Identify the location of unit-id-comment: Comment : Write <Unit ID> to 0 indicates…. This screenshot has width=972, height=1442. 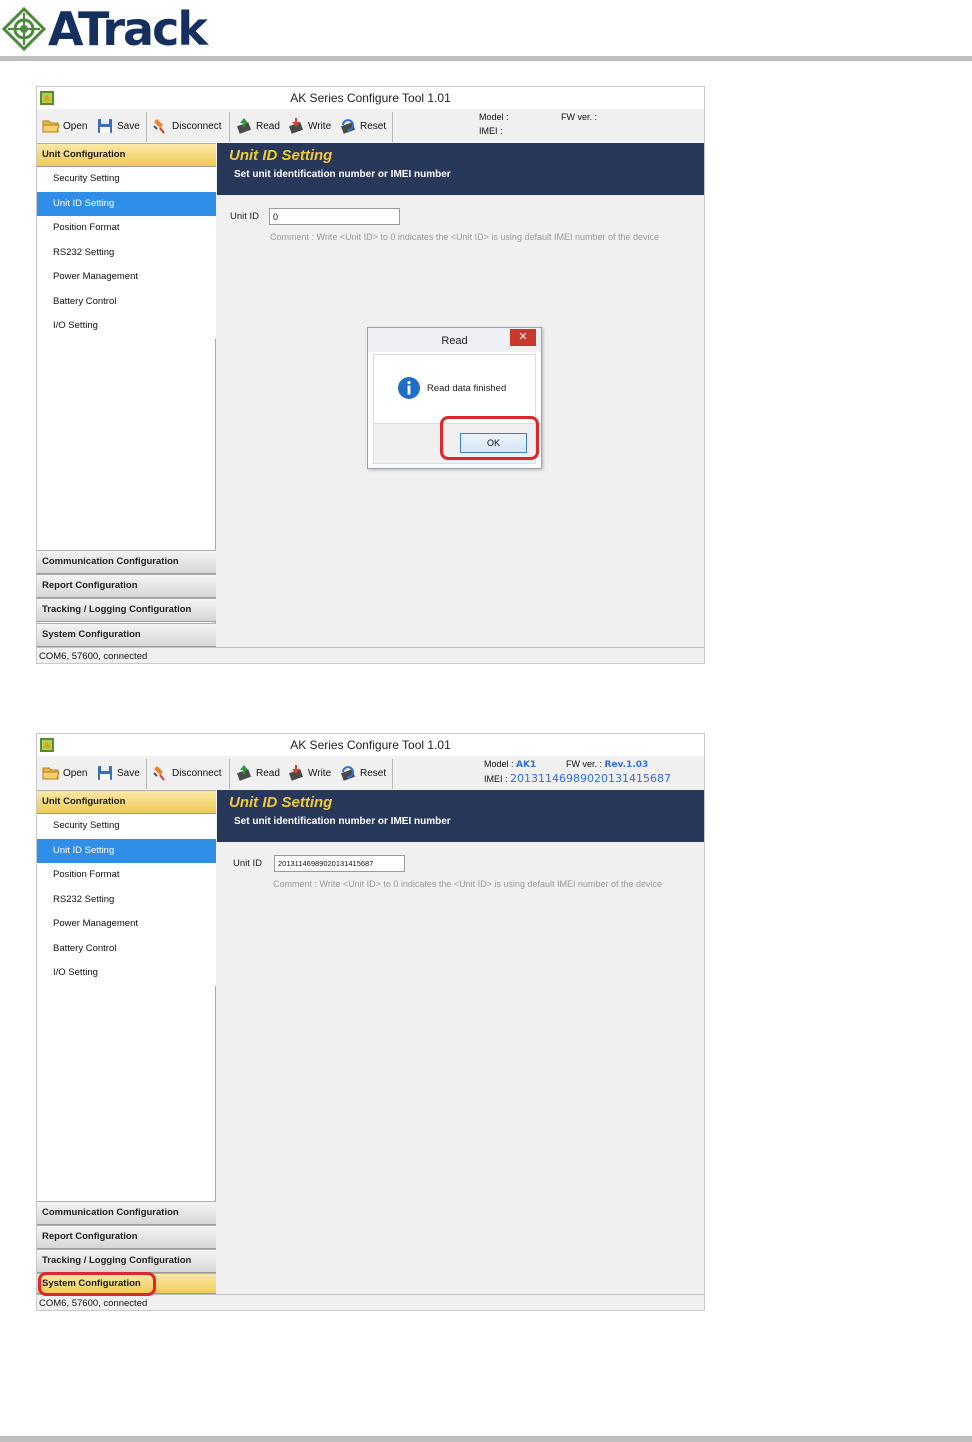
(465, 237).